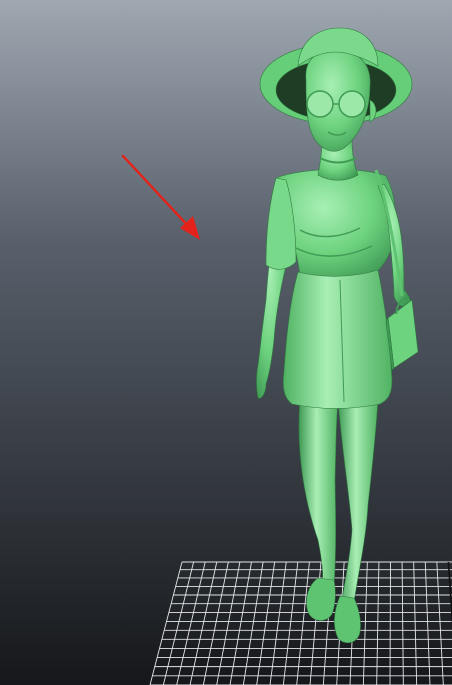 The width and height of the screenshot is (452, 685). Describe the element at coordinates (390, 623) in the screenshot. I see `grid-line` at that location.